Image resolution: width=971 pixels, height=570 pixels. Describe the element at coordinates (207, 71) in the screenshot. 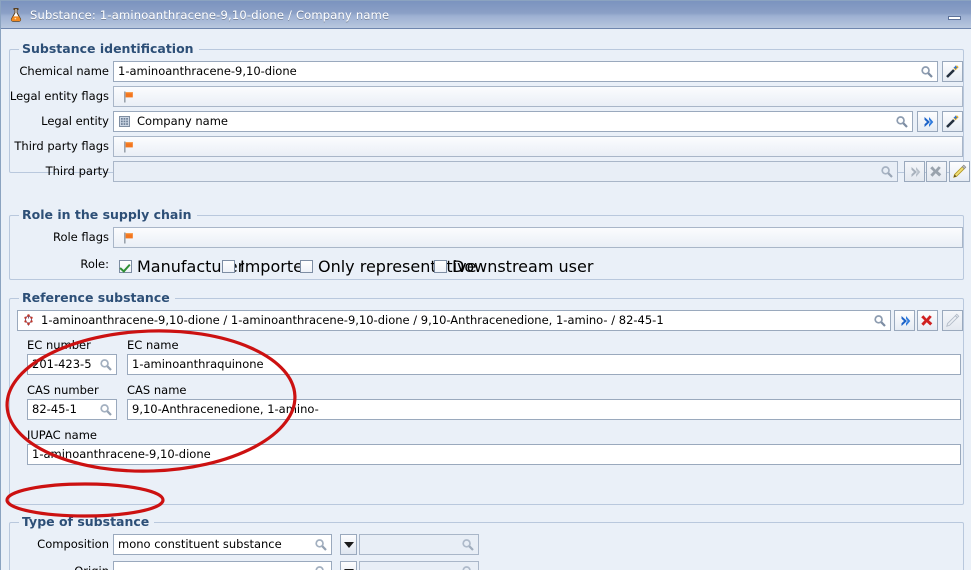

I see `chemical-name-value: 1-aminoanthracene-9,10-dione` at that location.